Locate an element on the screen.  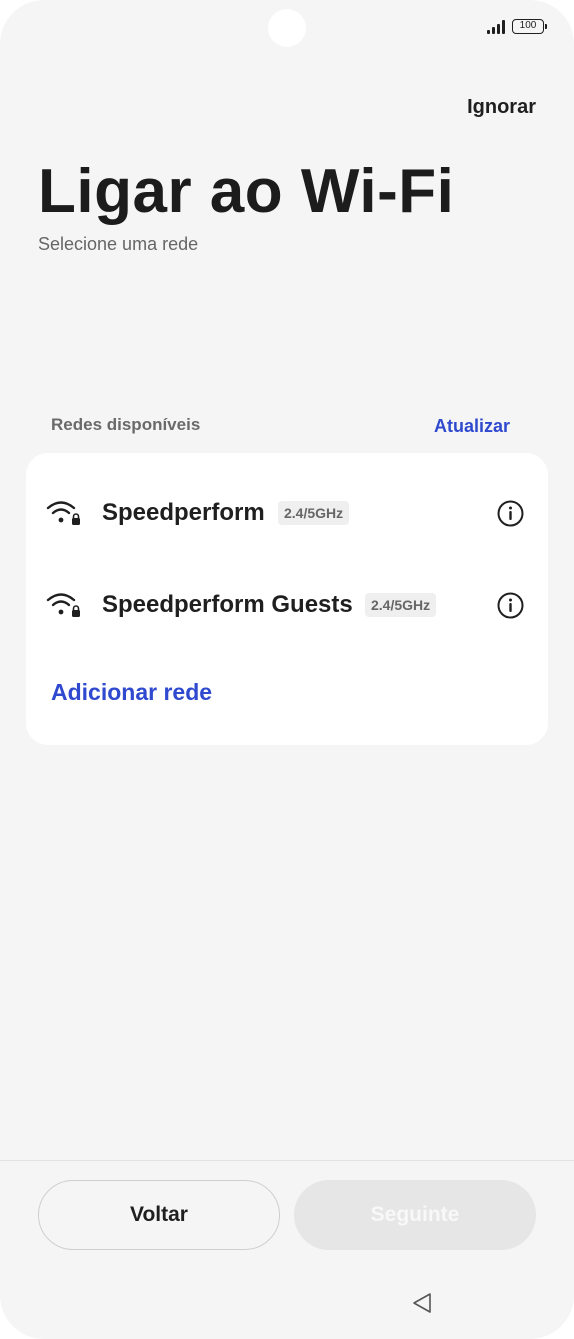
page-title: Ligar ao Wi-Fi is located at coordinates (246, 191).